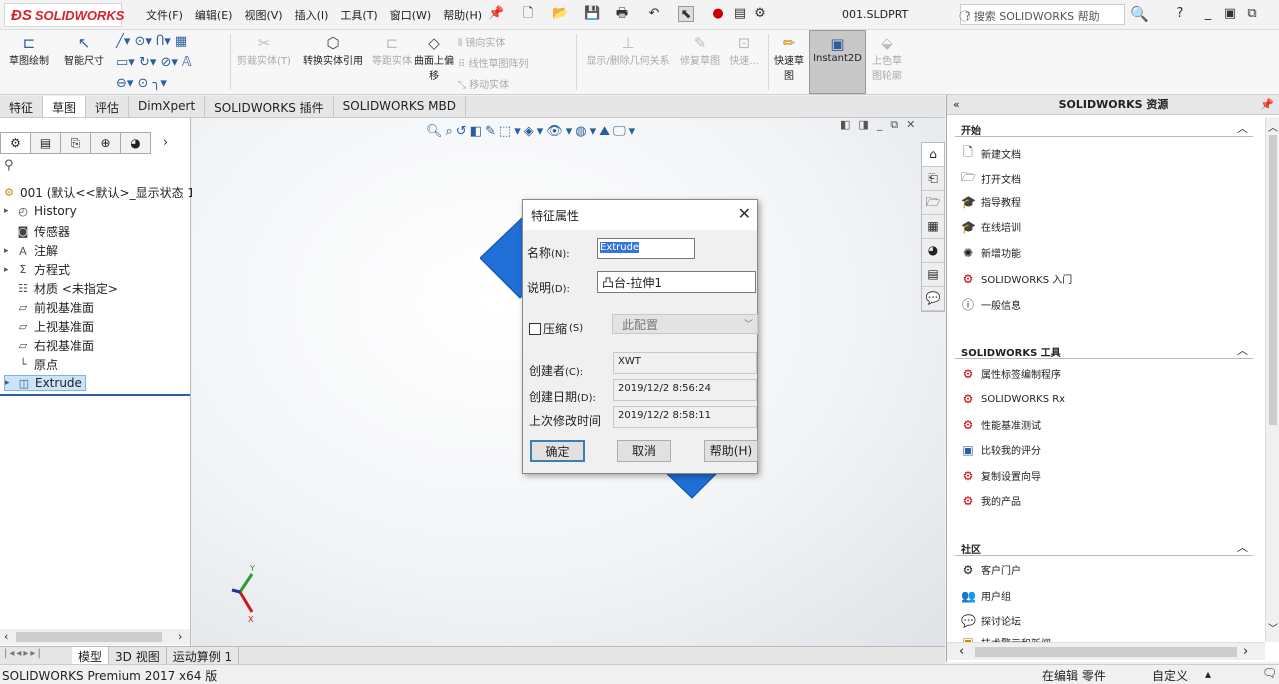  I want to click on panel-item-whats-new: ✺ 新增功能, so click(991, 253).